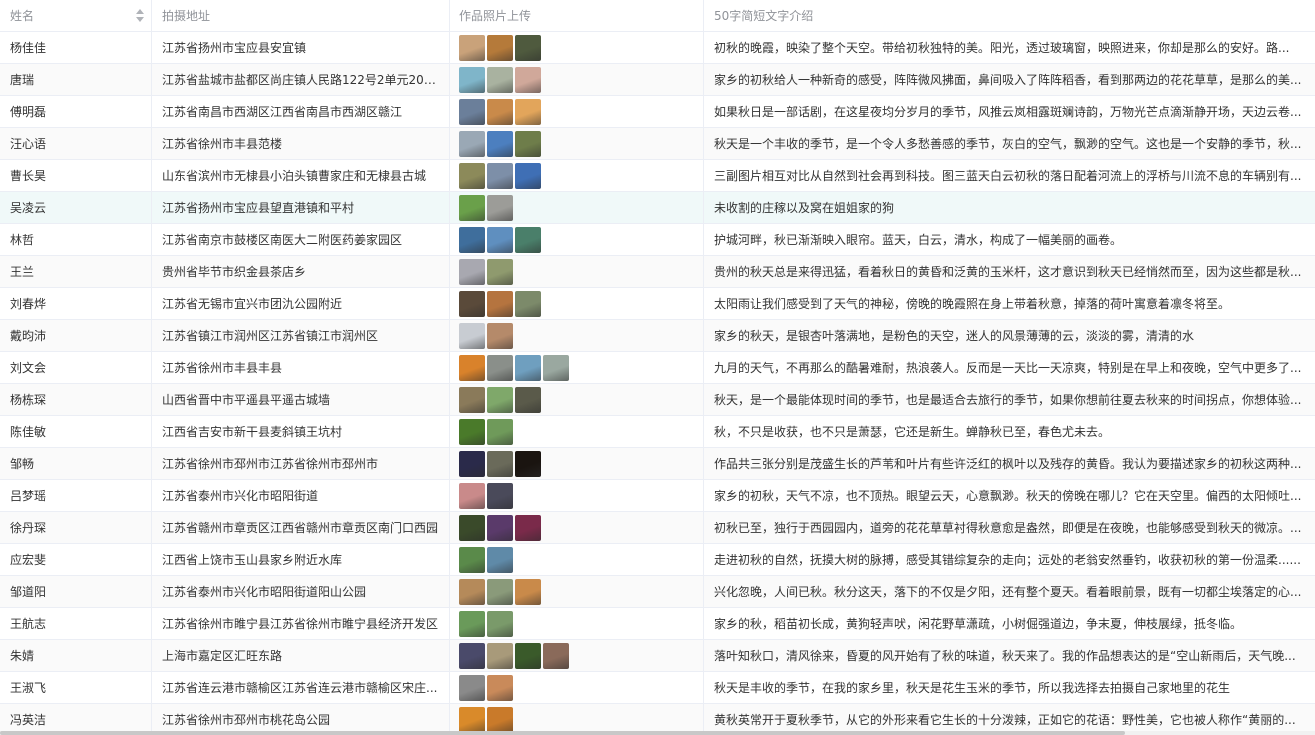  I want to click on cell-name: 戴昀沛, so click(76, 335).